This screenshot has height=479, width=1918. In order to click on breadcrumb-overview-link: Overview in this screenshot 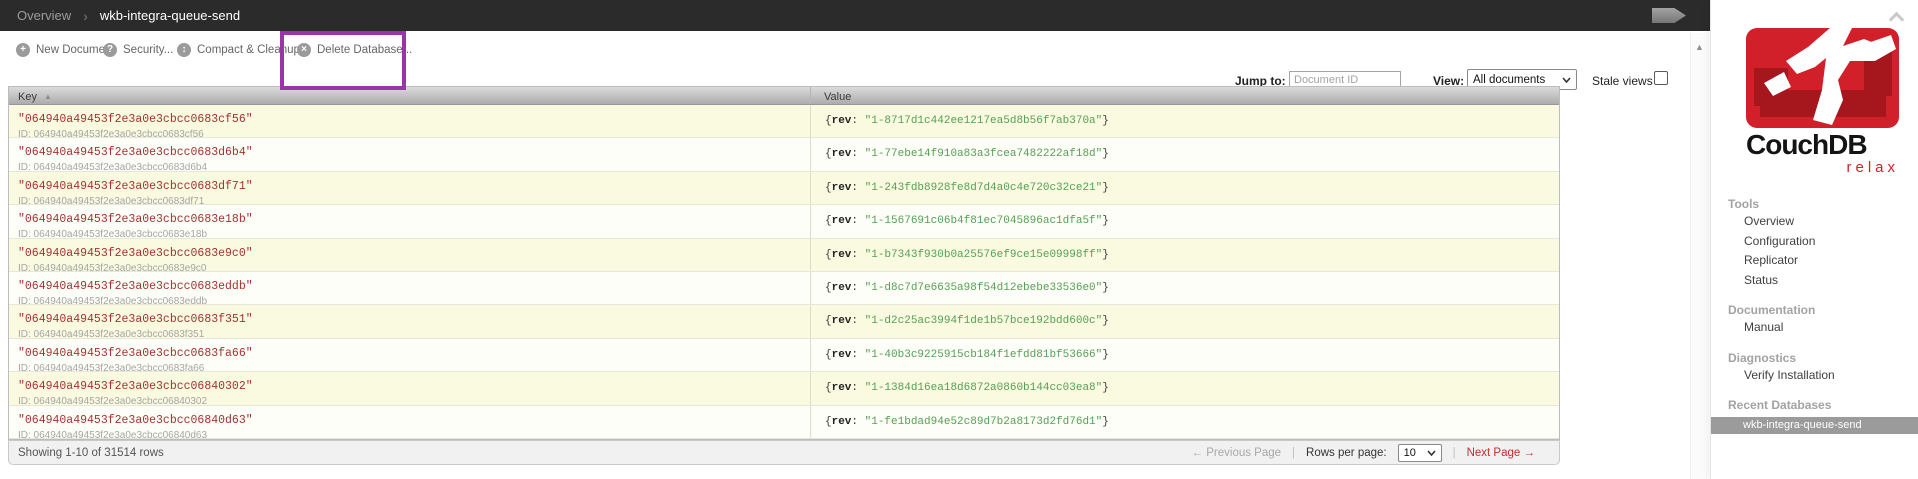, I will do `click(44, 15)`.